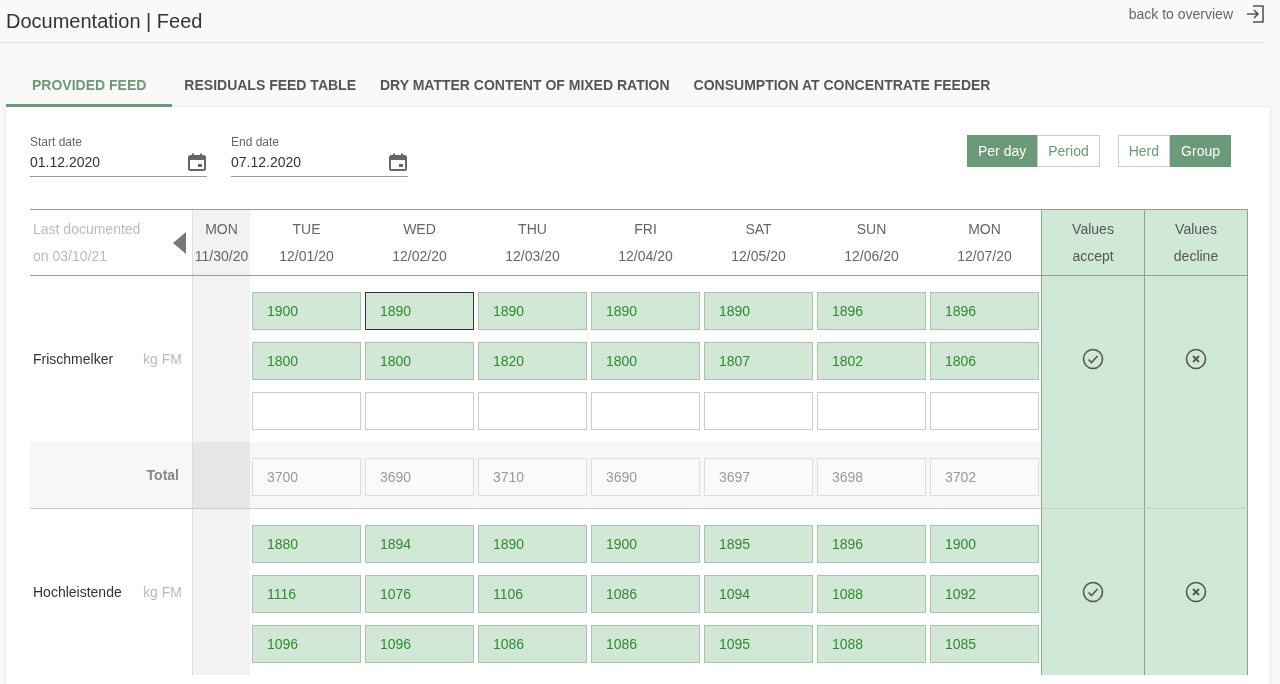  I want to click on date-field: End date 07.12.2020, so click(319, 156).